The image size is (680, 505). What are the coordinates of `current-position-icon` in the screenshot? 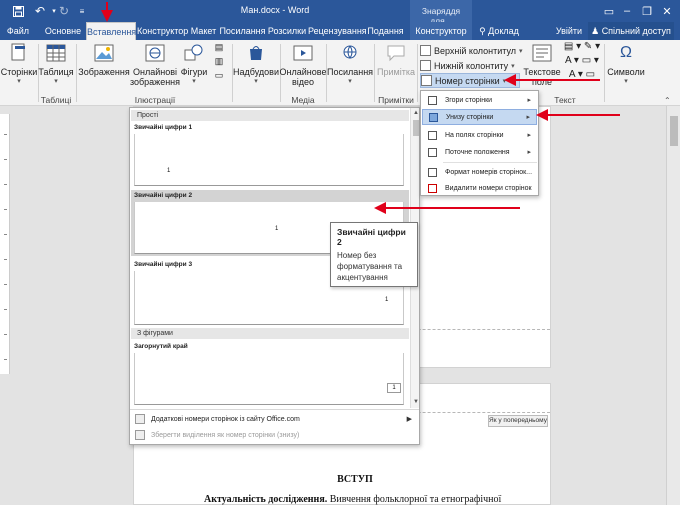 It's located at (432, 152).